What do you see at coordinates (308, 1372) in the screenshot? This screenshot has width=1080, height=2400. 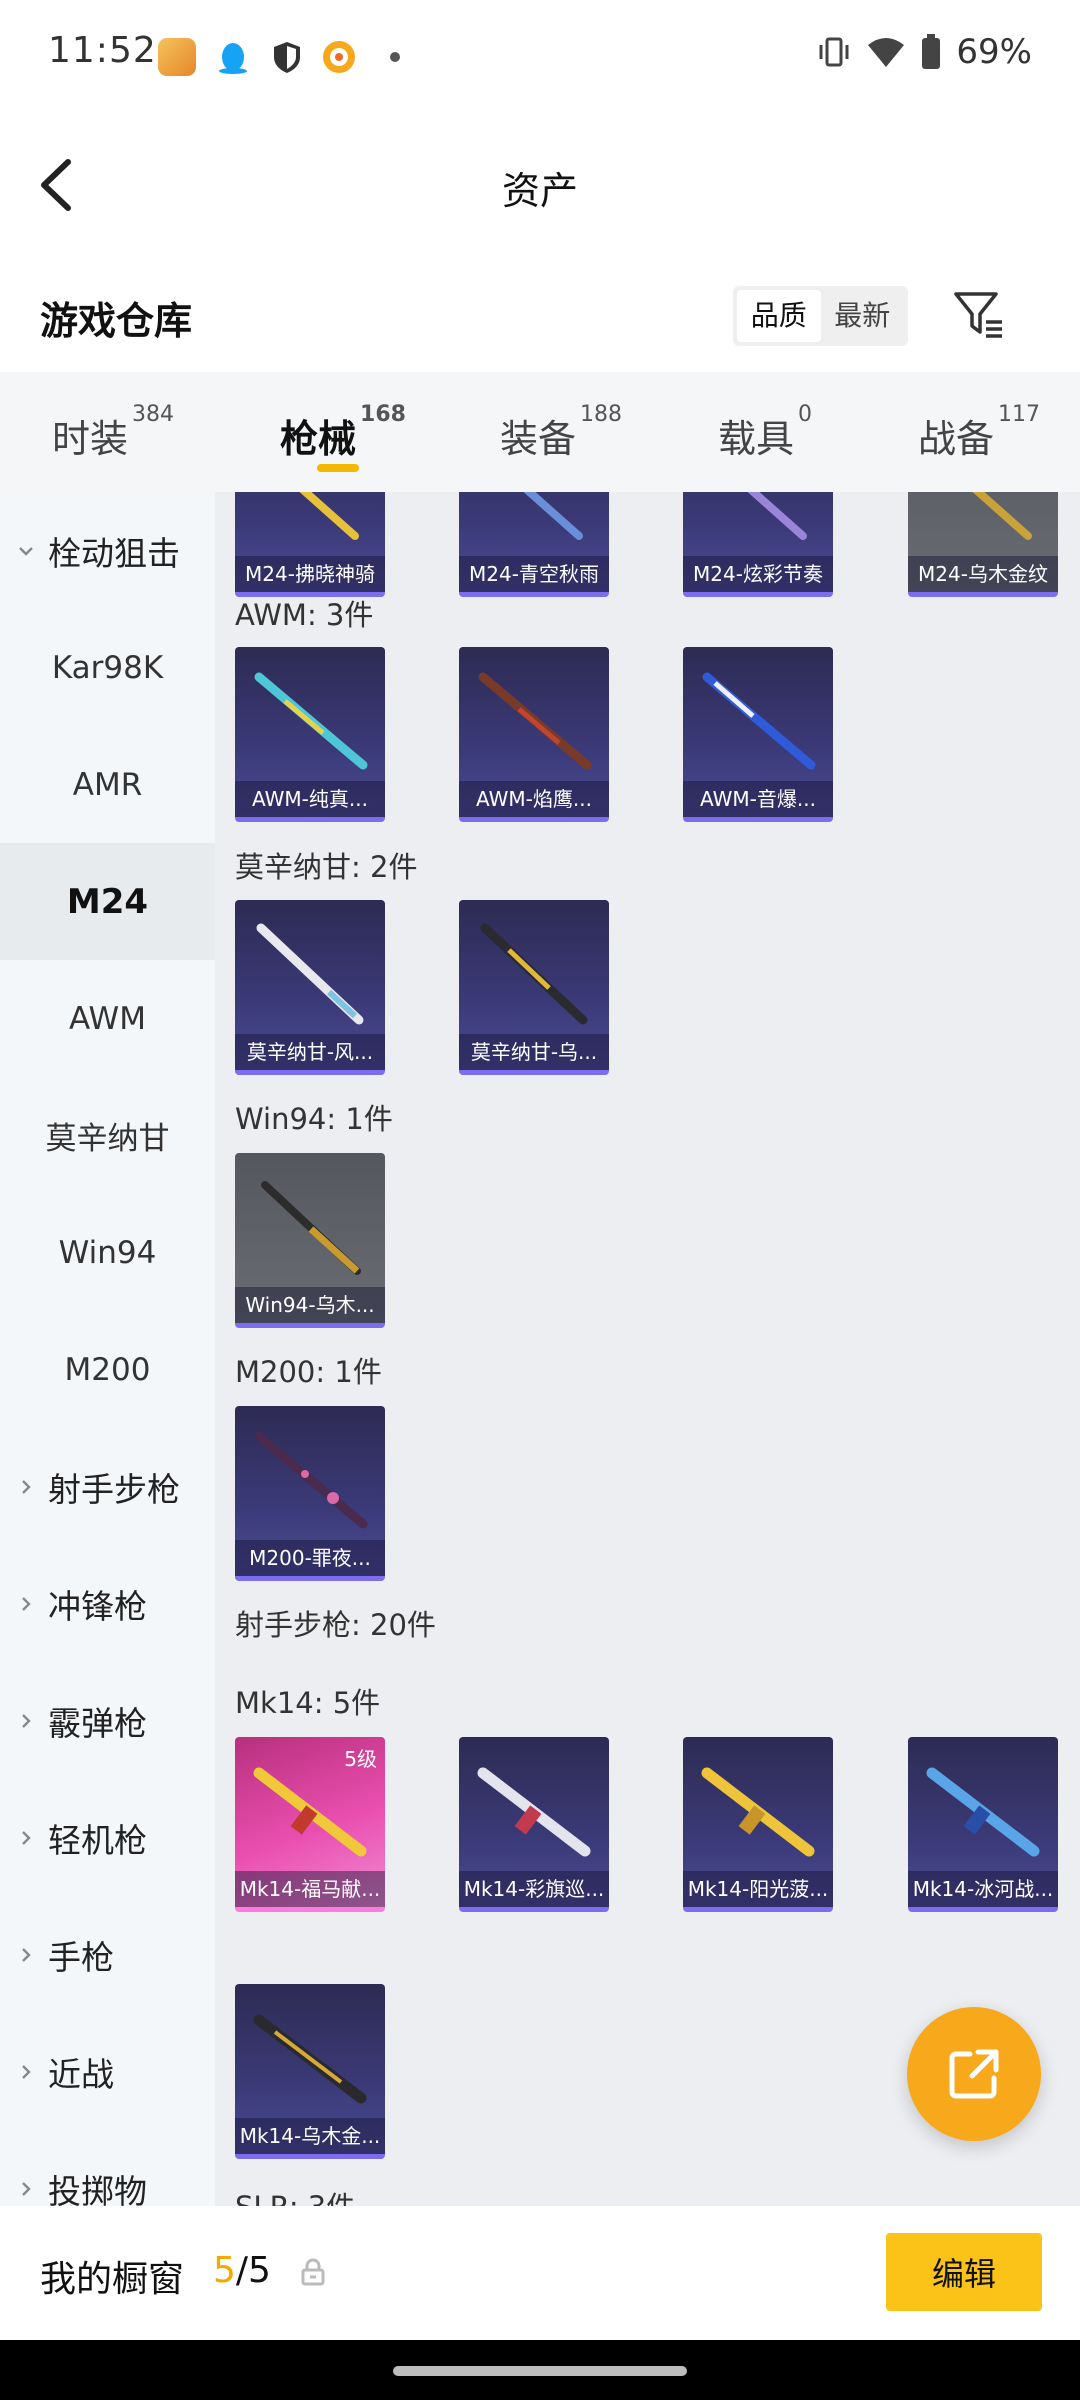 I see `section-label-m200: M200: 1件` at bounding box center [308, 1372].